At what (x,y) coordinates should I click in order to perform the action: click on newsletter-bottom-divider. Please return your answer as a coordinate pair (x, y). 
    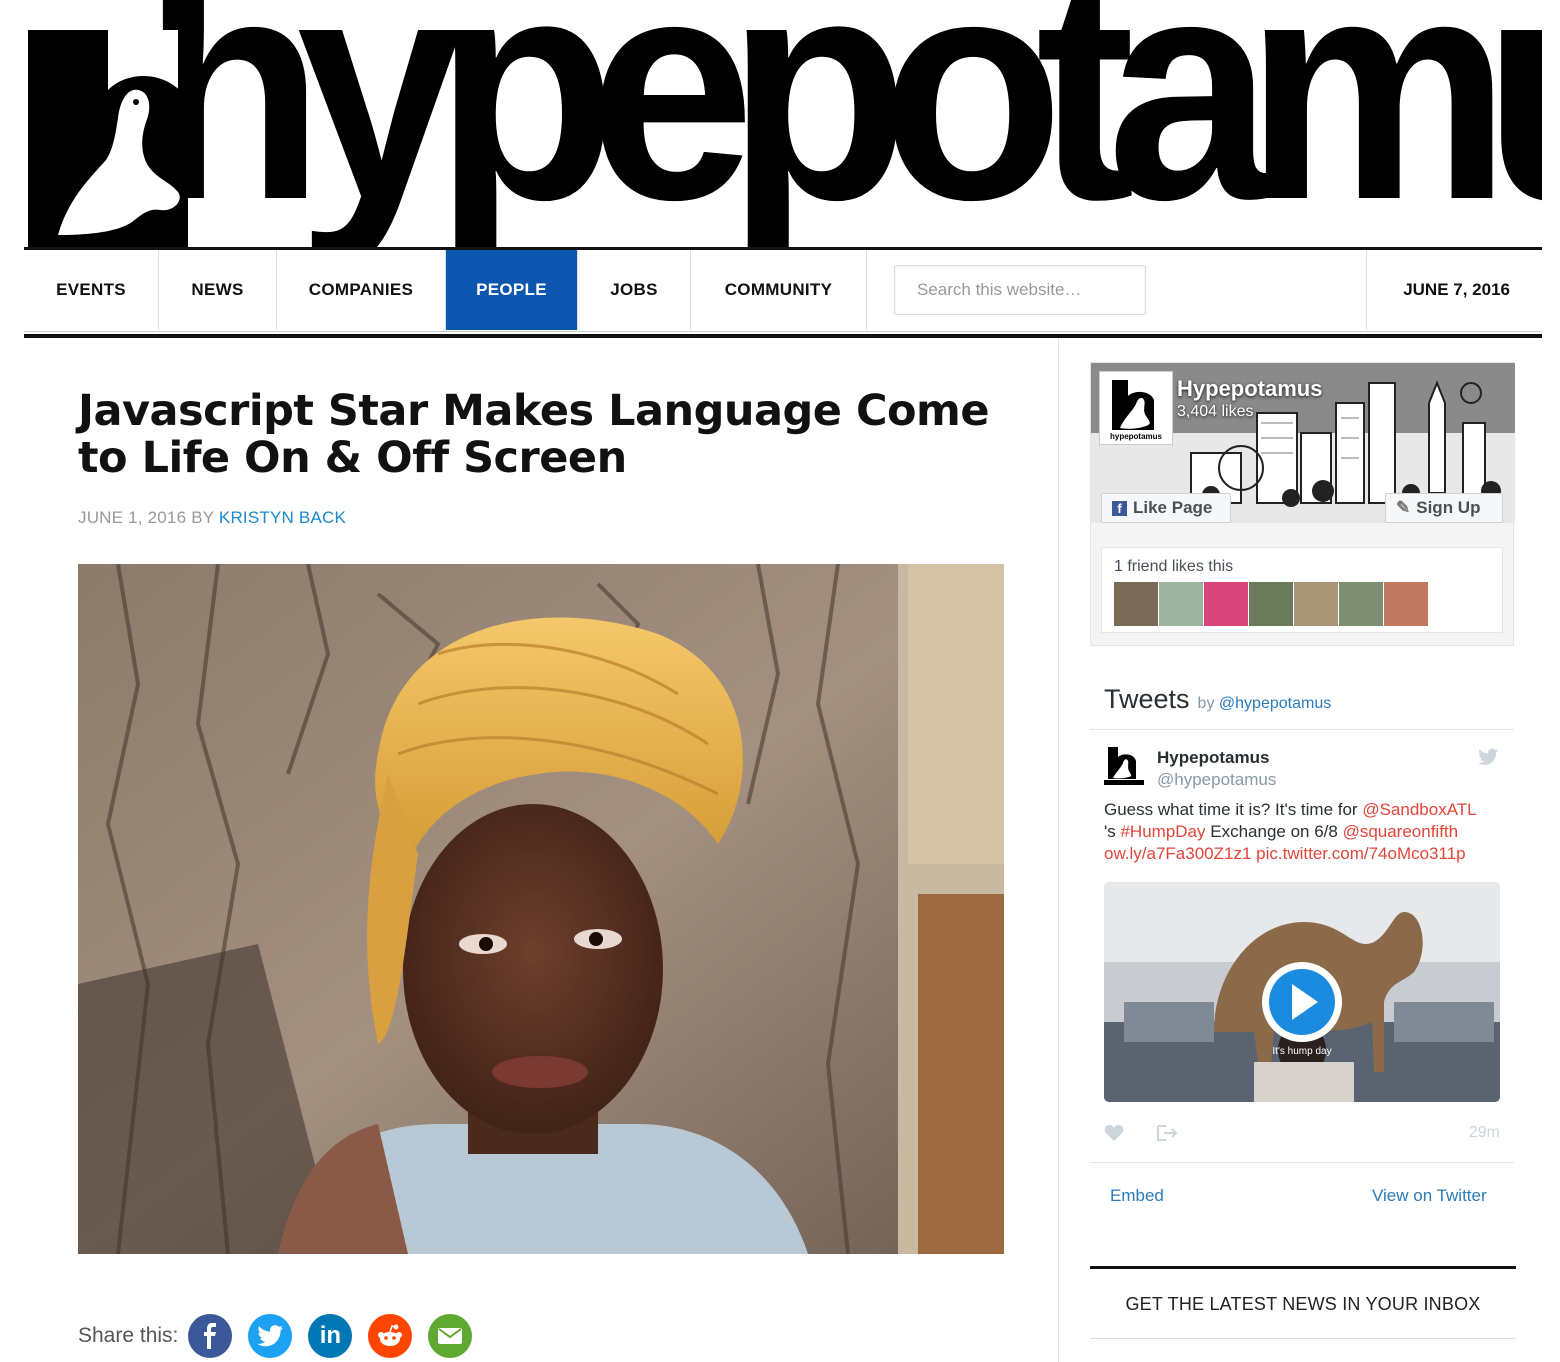
    Looking at the image, I should click on (1303, 1338).